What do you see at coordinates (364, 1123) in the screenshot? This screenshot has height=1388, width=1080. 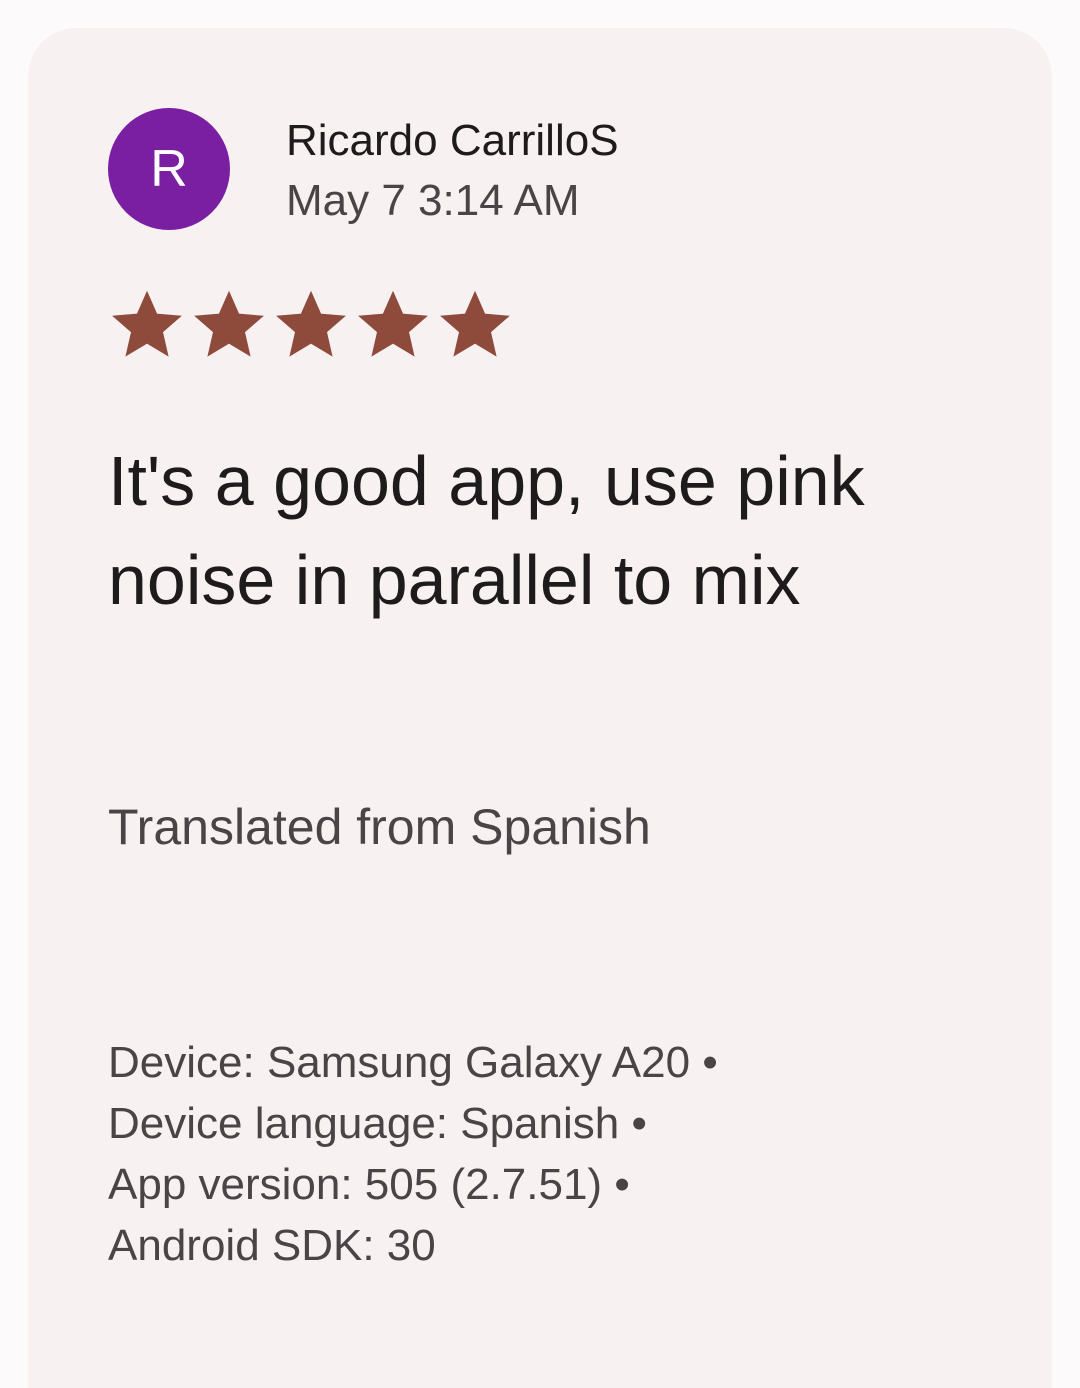 I see `device-language: Device language: Spanish` at bounding box center [364, 1123].